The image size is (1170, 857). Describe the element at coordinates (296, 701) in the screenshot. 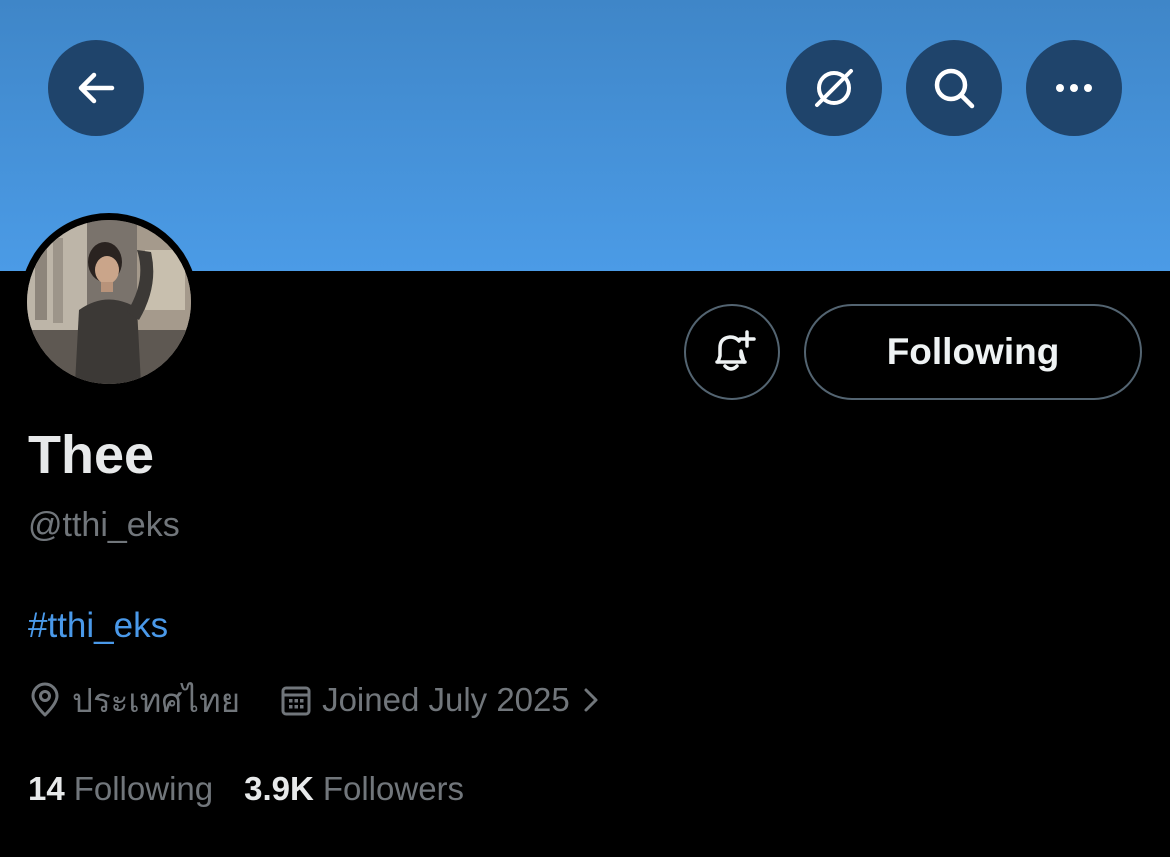

I see `calendar-icon` at that location.